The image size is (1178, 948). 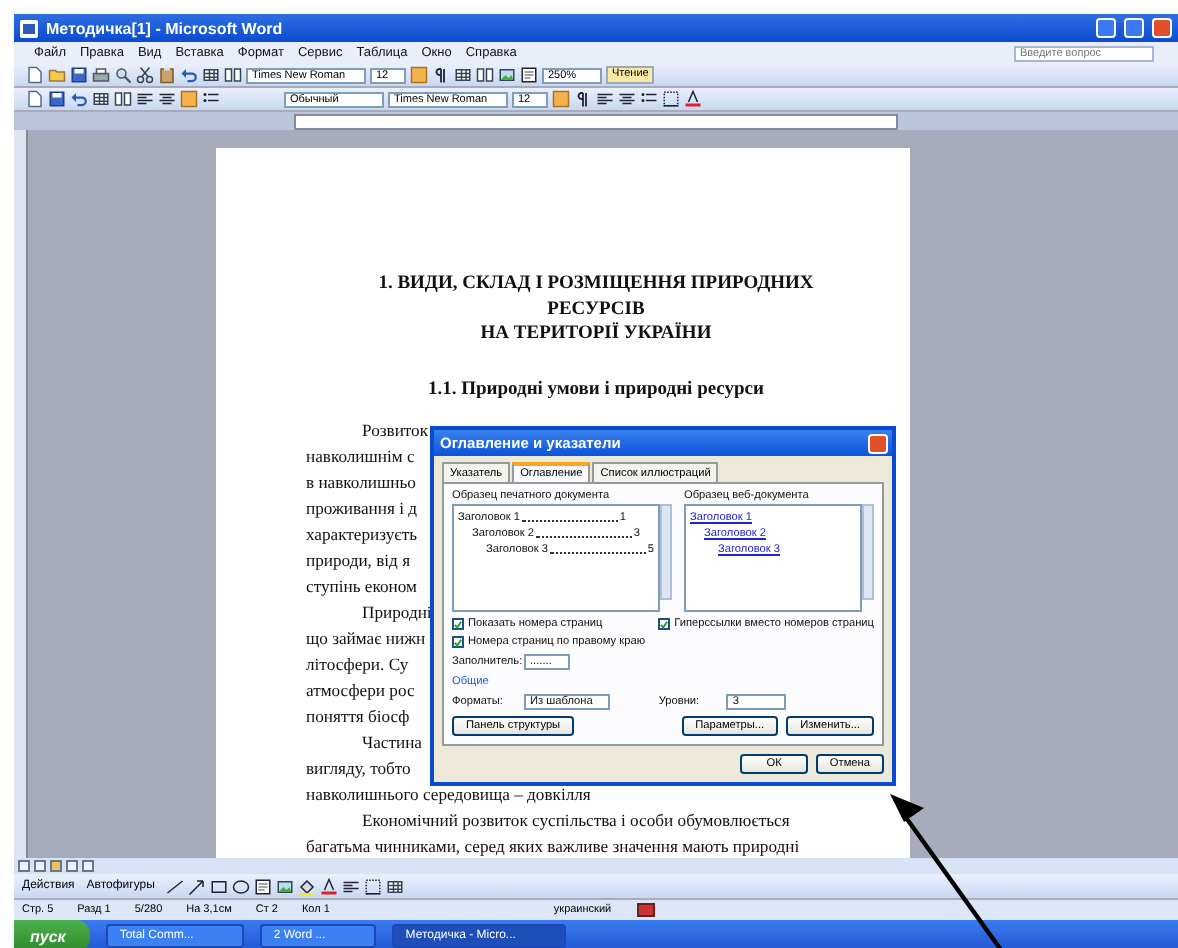 I want to click on body-text-line: в навколишньо, so click(x=361, y=482).